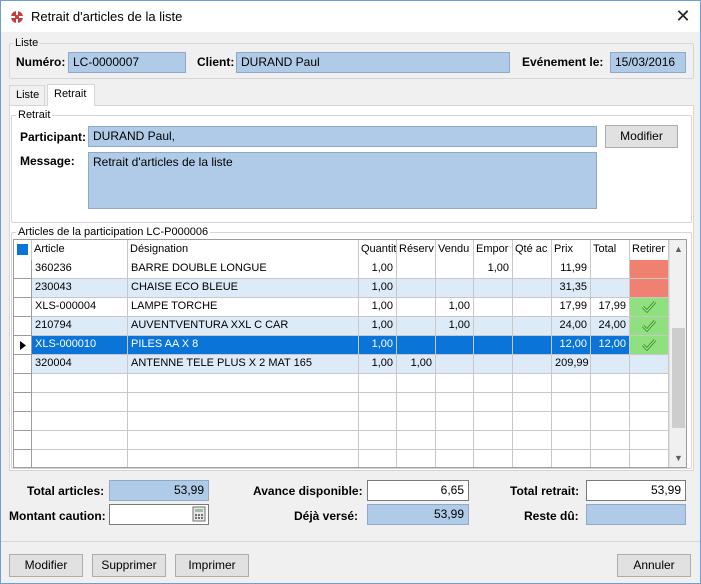 The width and height of the screenshot is (701, 584). I want to click on message-field: Retrait d'articles de la liste, so click(342, 180).